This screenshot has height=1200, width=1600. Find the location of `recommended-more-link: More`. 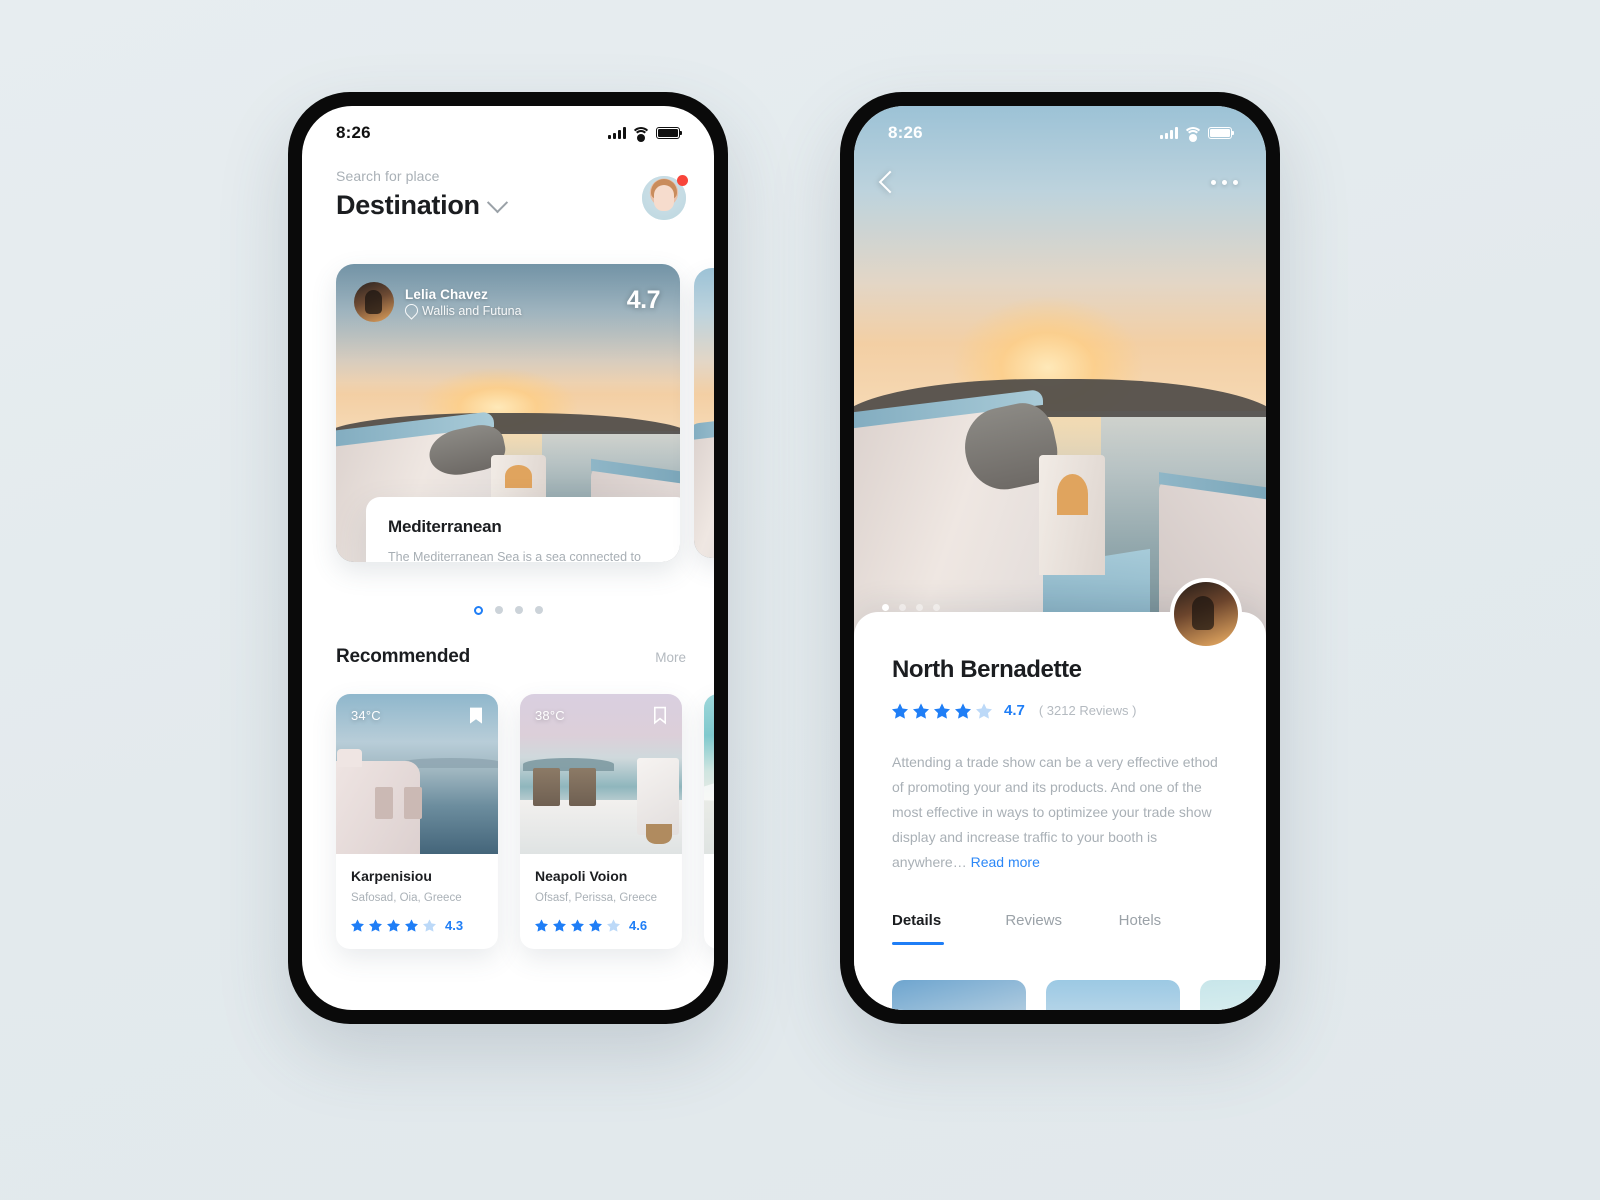

recommended-more-link: More is located at coordinates (670, 657).